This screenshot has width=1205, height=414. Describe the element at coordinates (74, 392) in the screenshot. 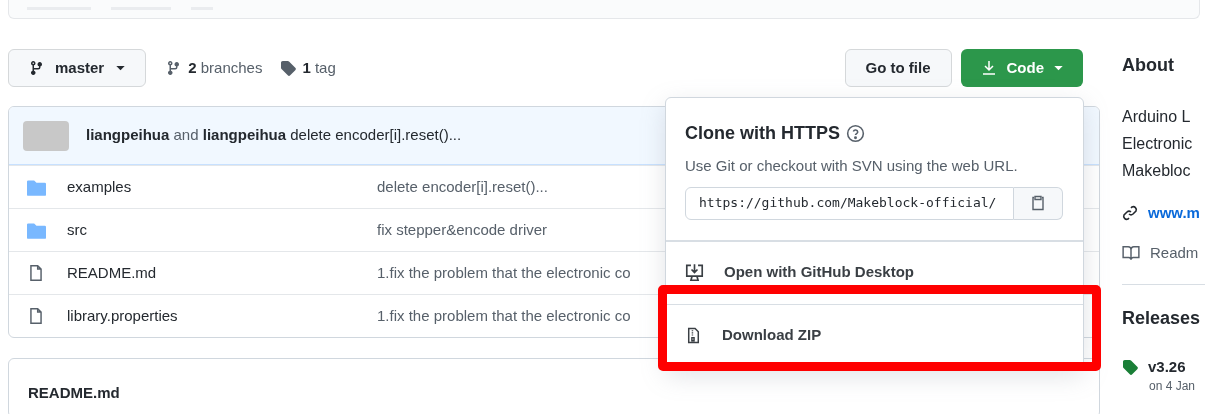

I see `readme-title: README.md` at that location.